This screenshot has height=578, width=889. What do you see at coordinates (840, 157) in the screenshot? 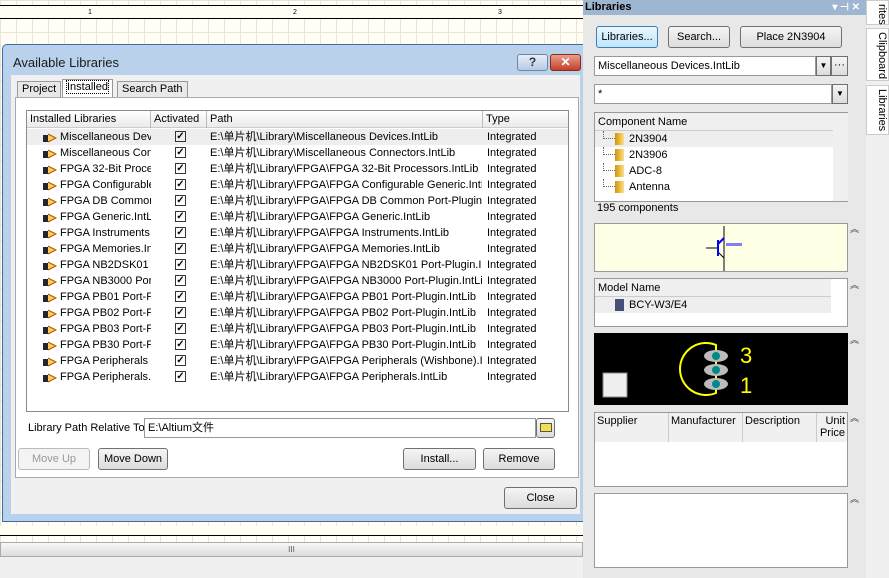
I see `component-scrollbar` at bounding box center [840, 157].